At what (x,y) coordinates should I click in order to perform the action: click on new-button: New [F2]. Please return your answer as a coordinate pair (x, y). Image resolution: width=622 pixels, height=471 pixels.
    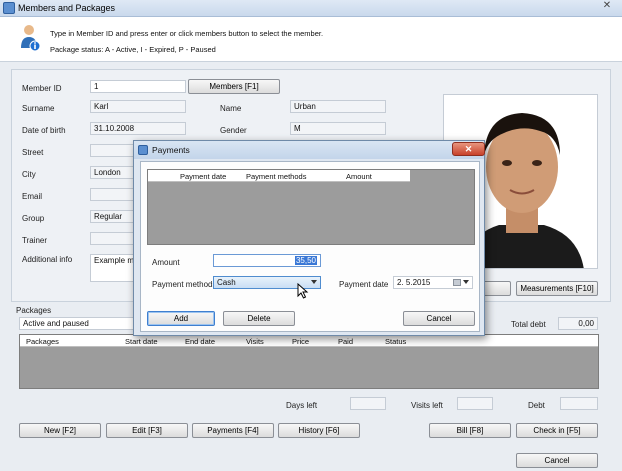
    Looking at the image, I should click on (60, 430).